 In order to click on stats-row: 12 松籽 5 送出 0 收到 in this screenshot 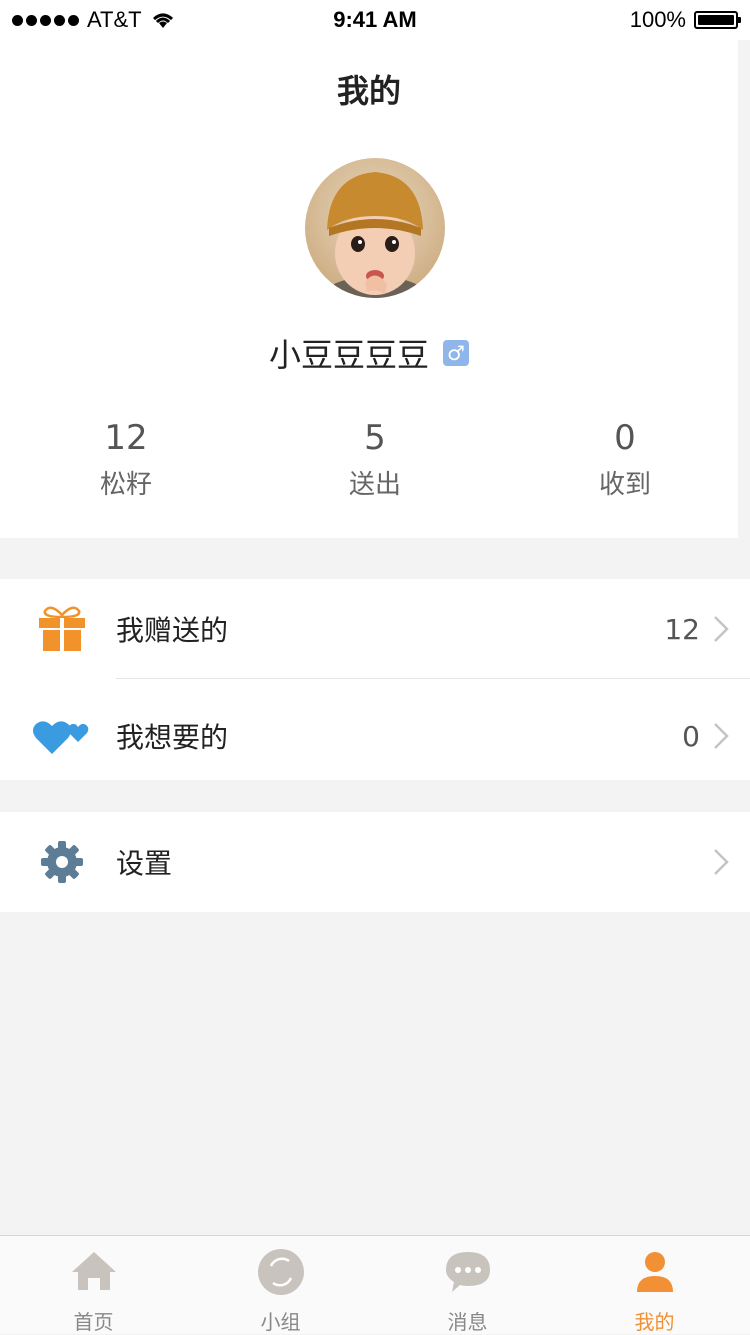, I will do `click(375, 463)`.